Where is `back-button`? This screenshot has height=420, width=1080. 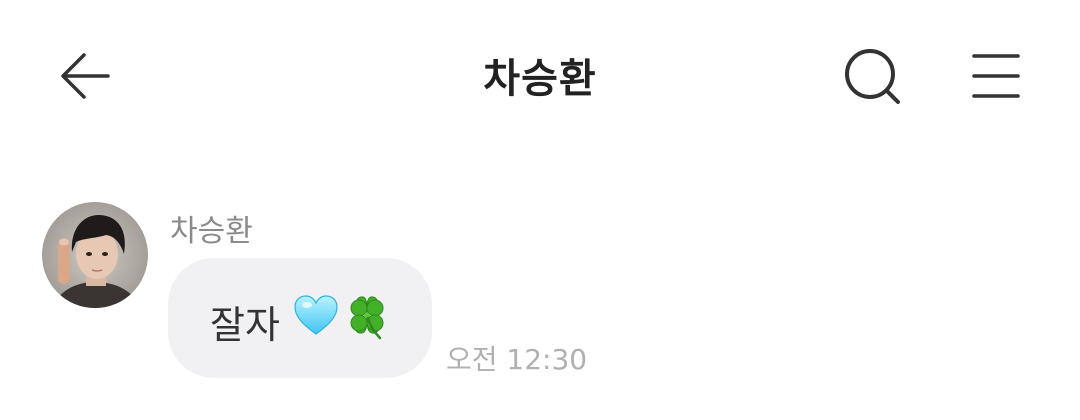 back-button is located at coordinates (85, 76).